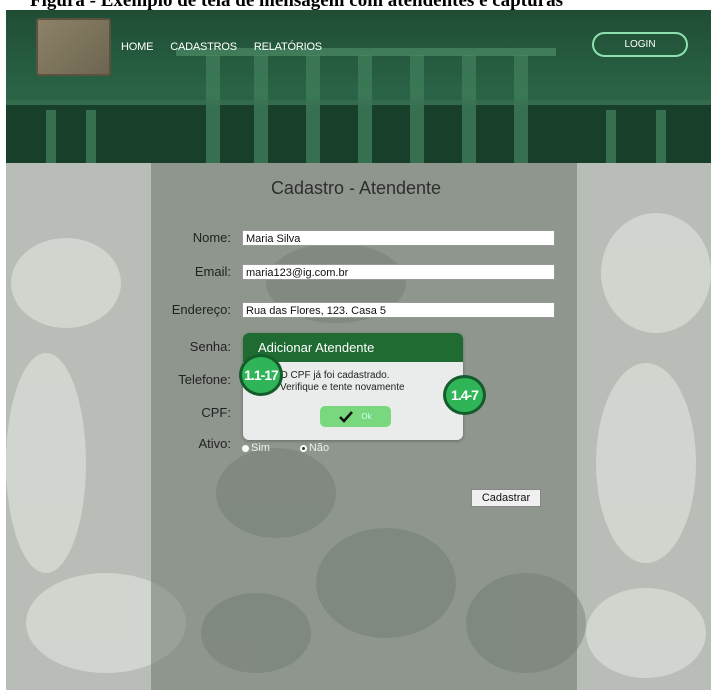 Image resolution: width=711 pixels, height=690 pixels. Describe the element at coordinates (342, 387) in the screenshot. I see `dialog-message-line2: Verifique e tente novamente` at that location.